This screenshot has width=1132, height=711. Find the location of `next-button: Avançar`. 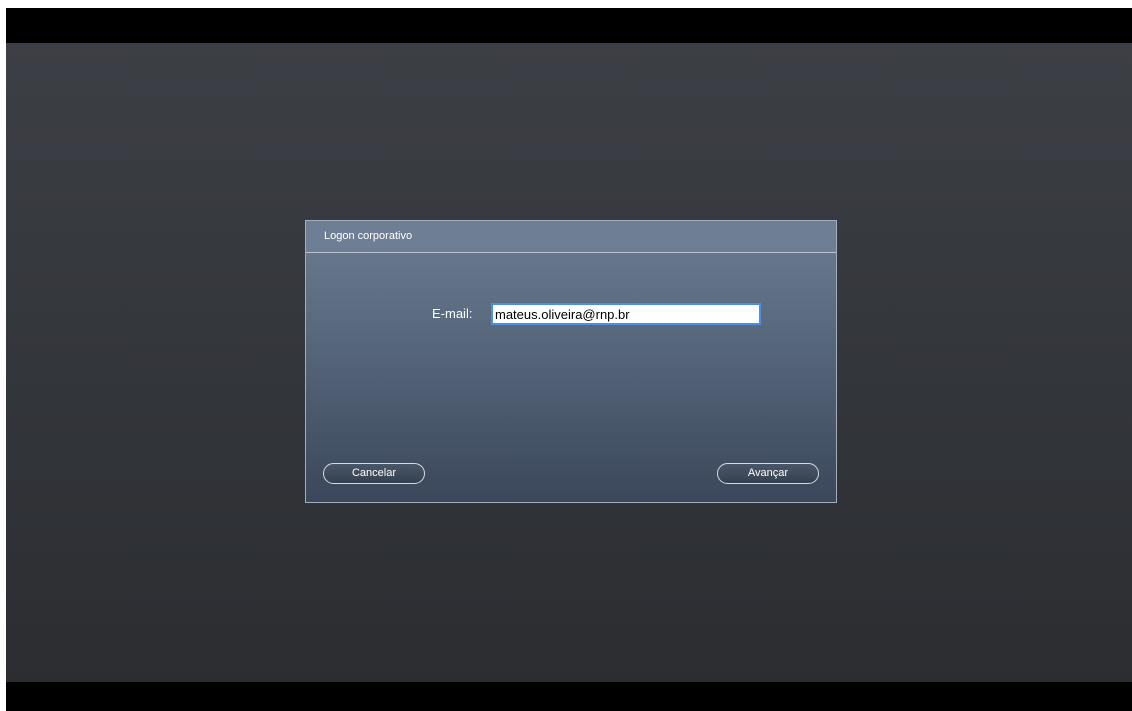

next-button: Avançar is located at coordinates (768, 473).